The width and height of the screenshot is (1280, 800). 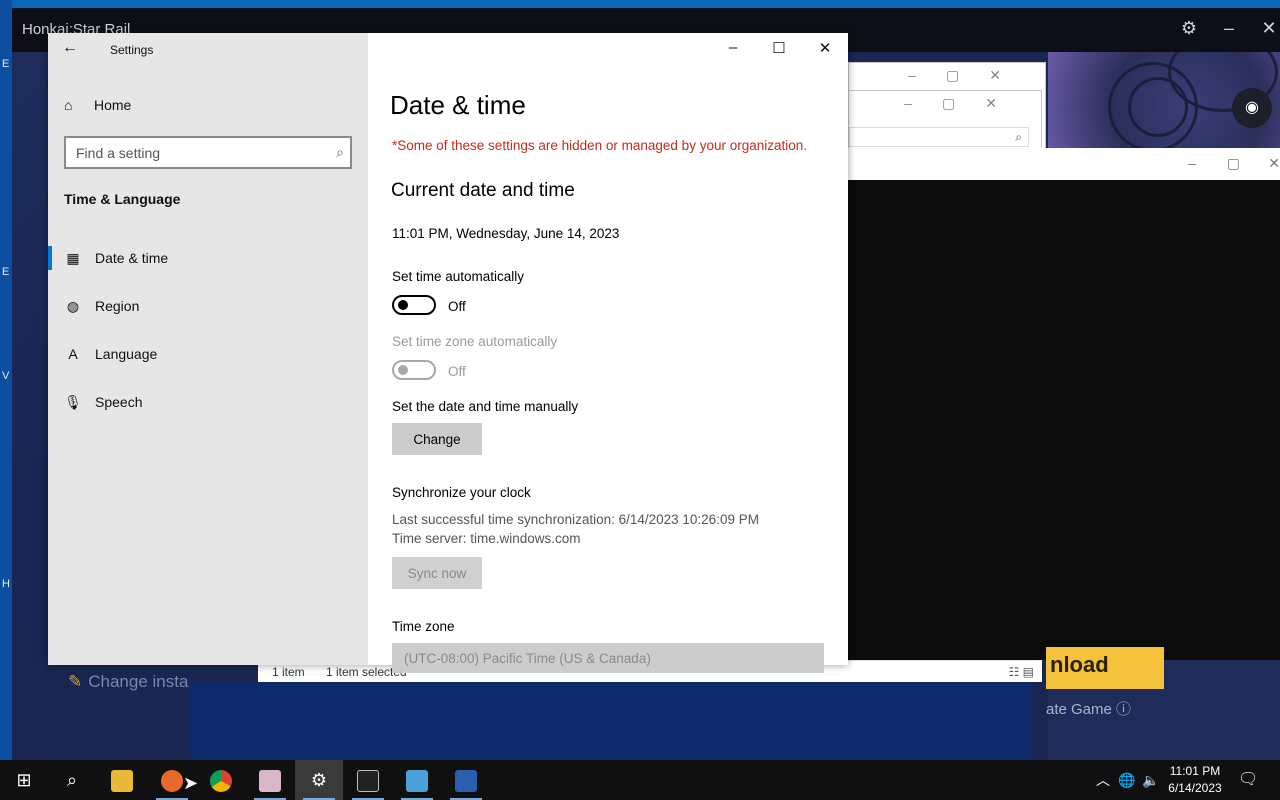 What do you see at coordinates (458, 276) in the screenshot?
I see `set-time-auto-label: Set time automatically` at bounding box center [458, 276].